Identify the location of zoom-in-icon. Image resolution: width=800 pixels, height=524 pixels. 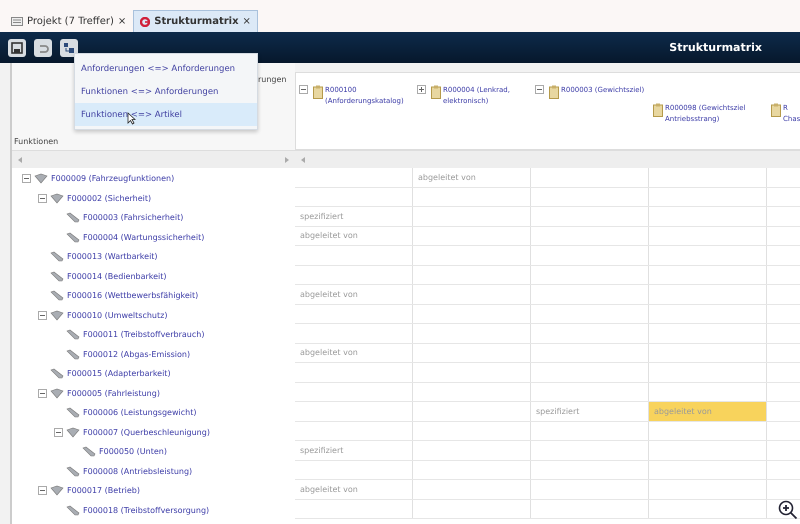
(788, 510).